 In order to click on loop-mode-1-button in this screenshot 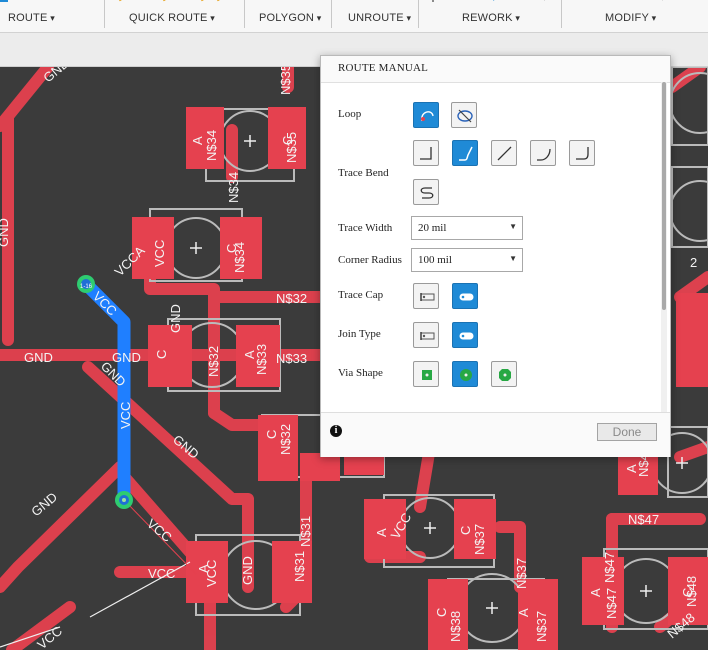, I will do `click(426, 115)`.